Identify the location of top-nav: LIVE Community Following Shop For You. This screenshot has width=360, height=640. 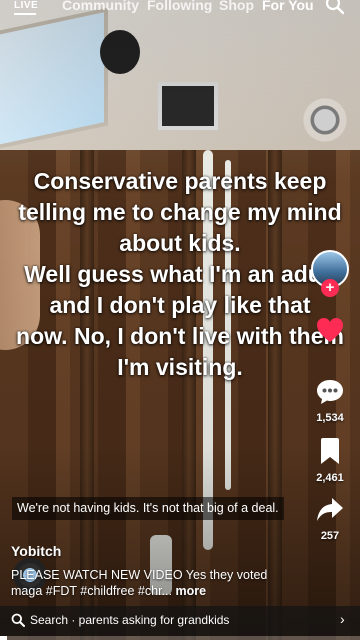
(180, 11).